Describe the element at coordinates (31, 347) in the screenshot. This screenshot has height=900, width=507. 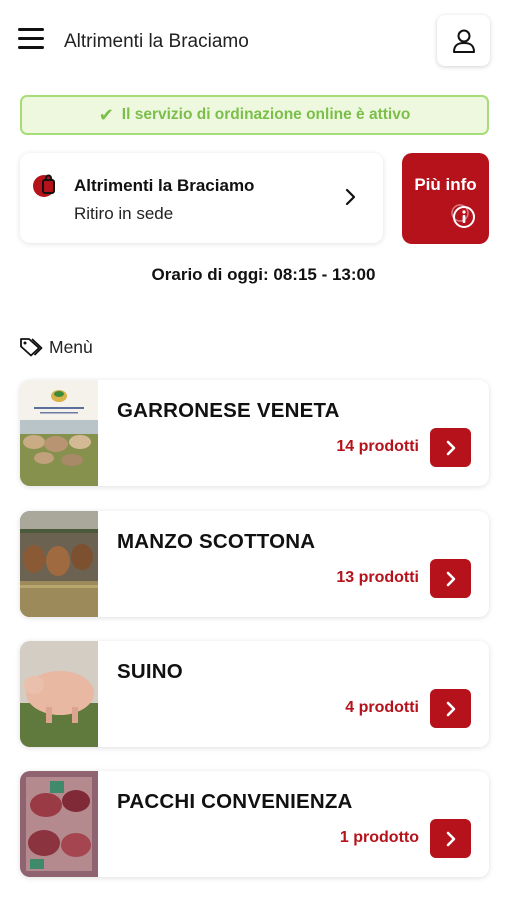
I see `tags-icon` at that location.